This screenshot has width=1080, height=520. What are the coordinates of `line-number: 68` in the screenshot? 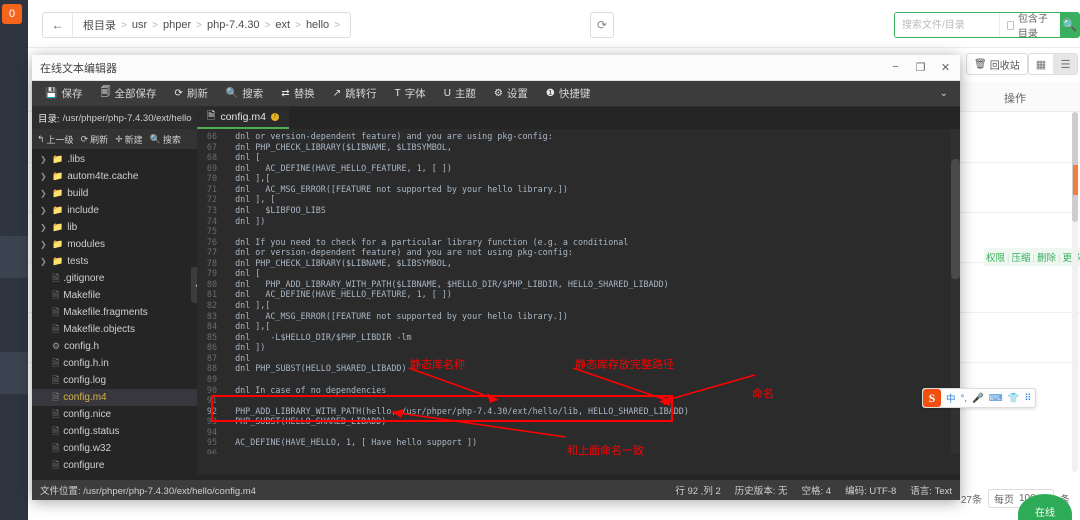 It's located at (211, 157).